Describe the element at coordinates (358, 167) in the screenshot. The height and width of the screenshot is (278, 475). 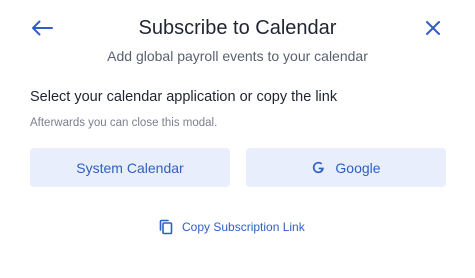
I see `google-label: Google` at that location.